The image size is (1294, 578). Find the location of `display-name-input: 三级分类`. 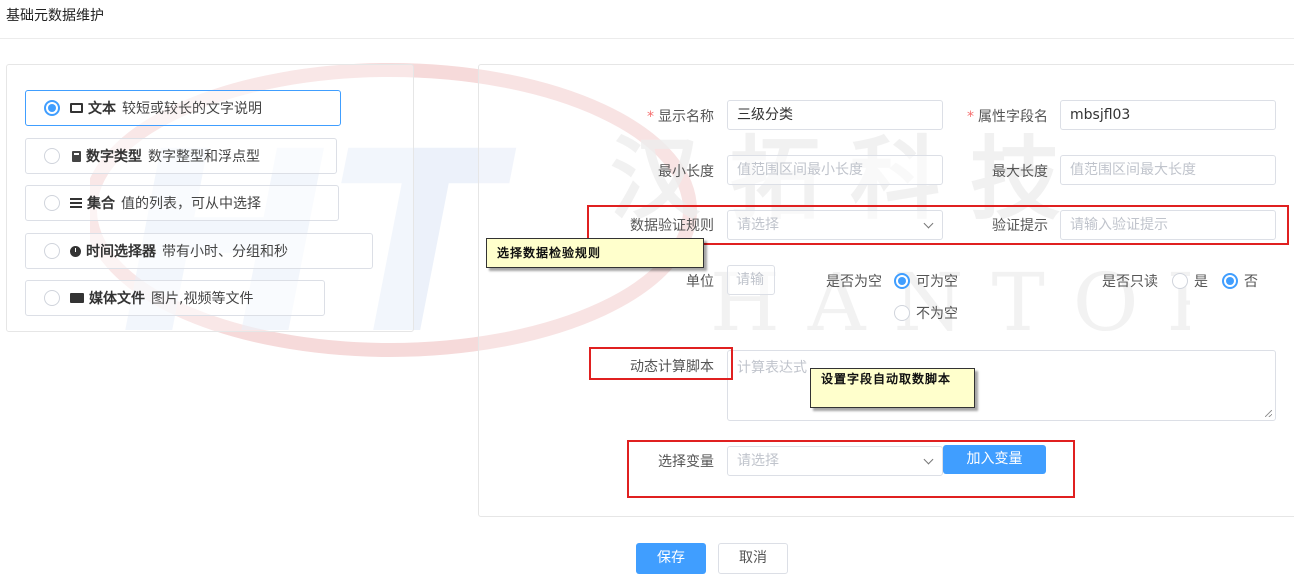

display-name-input: 三级分类 is located at coordinates (835, 115).